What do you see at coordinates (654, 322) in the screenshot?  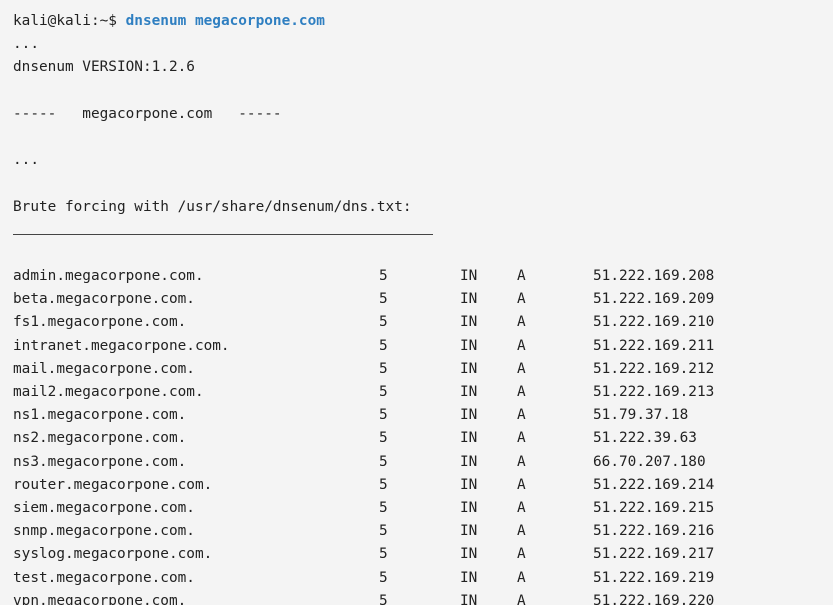 I see `record-address: 51.222.169.210` at bounding box center [654, 322].